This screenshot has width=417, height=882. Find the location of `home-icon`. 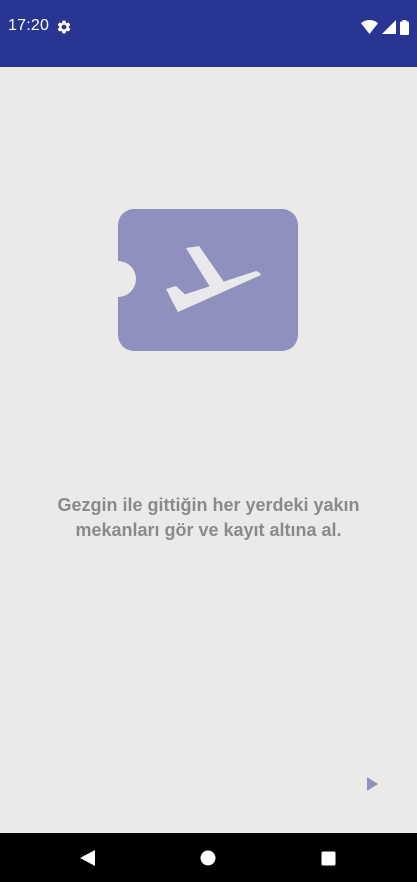

home-icon is located at coordinates (208, 858).